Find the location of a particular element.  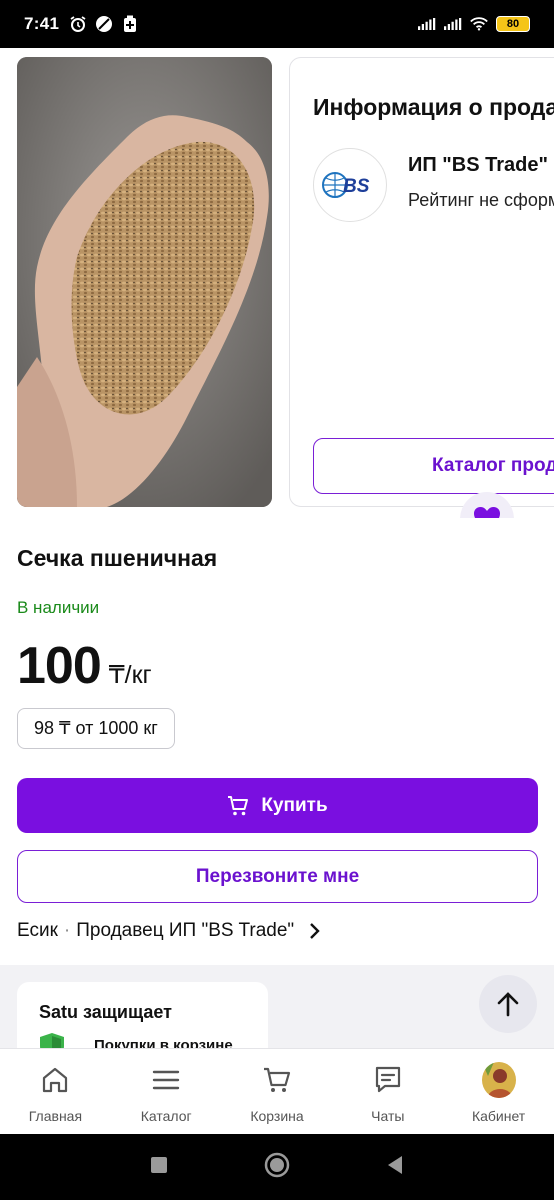

seller-logo-text: BS is located at coordinates (356, 186).